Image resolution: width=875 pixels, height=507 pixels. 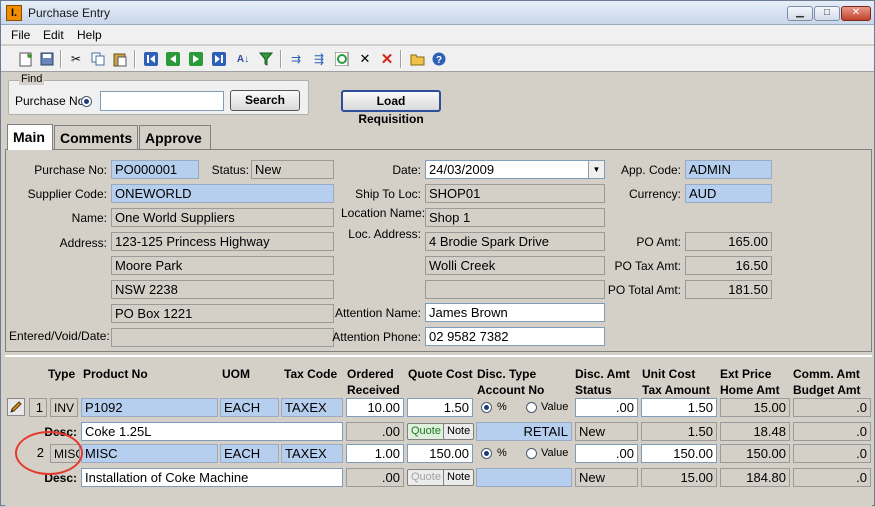 What do you see at coordinates (728, 193) in the screenshot?
I see `currency-field: AUD` at bounding box center [728, 193].